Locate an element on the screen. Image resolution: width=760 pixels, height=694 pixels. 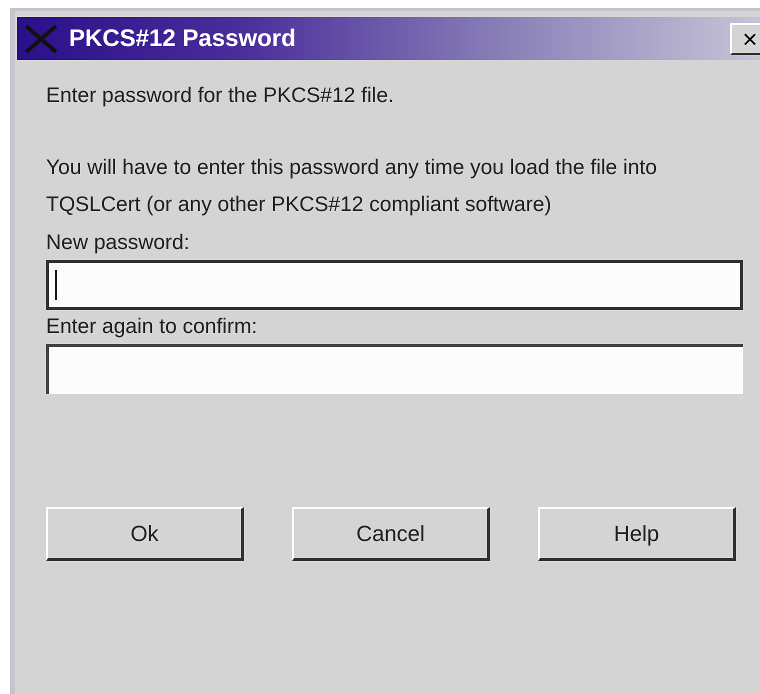
window-title: PKCS#12 Password is located at coordinates (182, 39).